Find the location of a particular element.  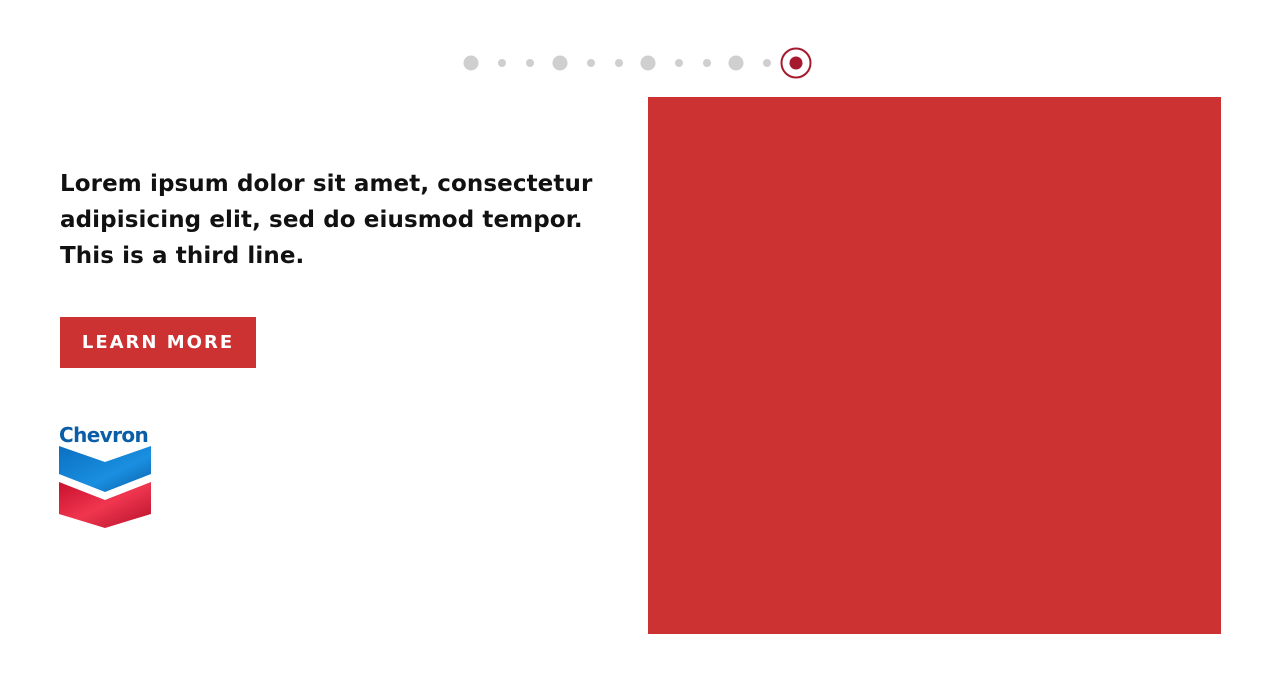

slide-pager is located at coordinates (640, 63).